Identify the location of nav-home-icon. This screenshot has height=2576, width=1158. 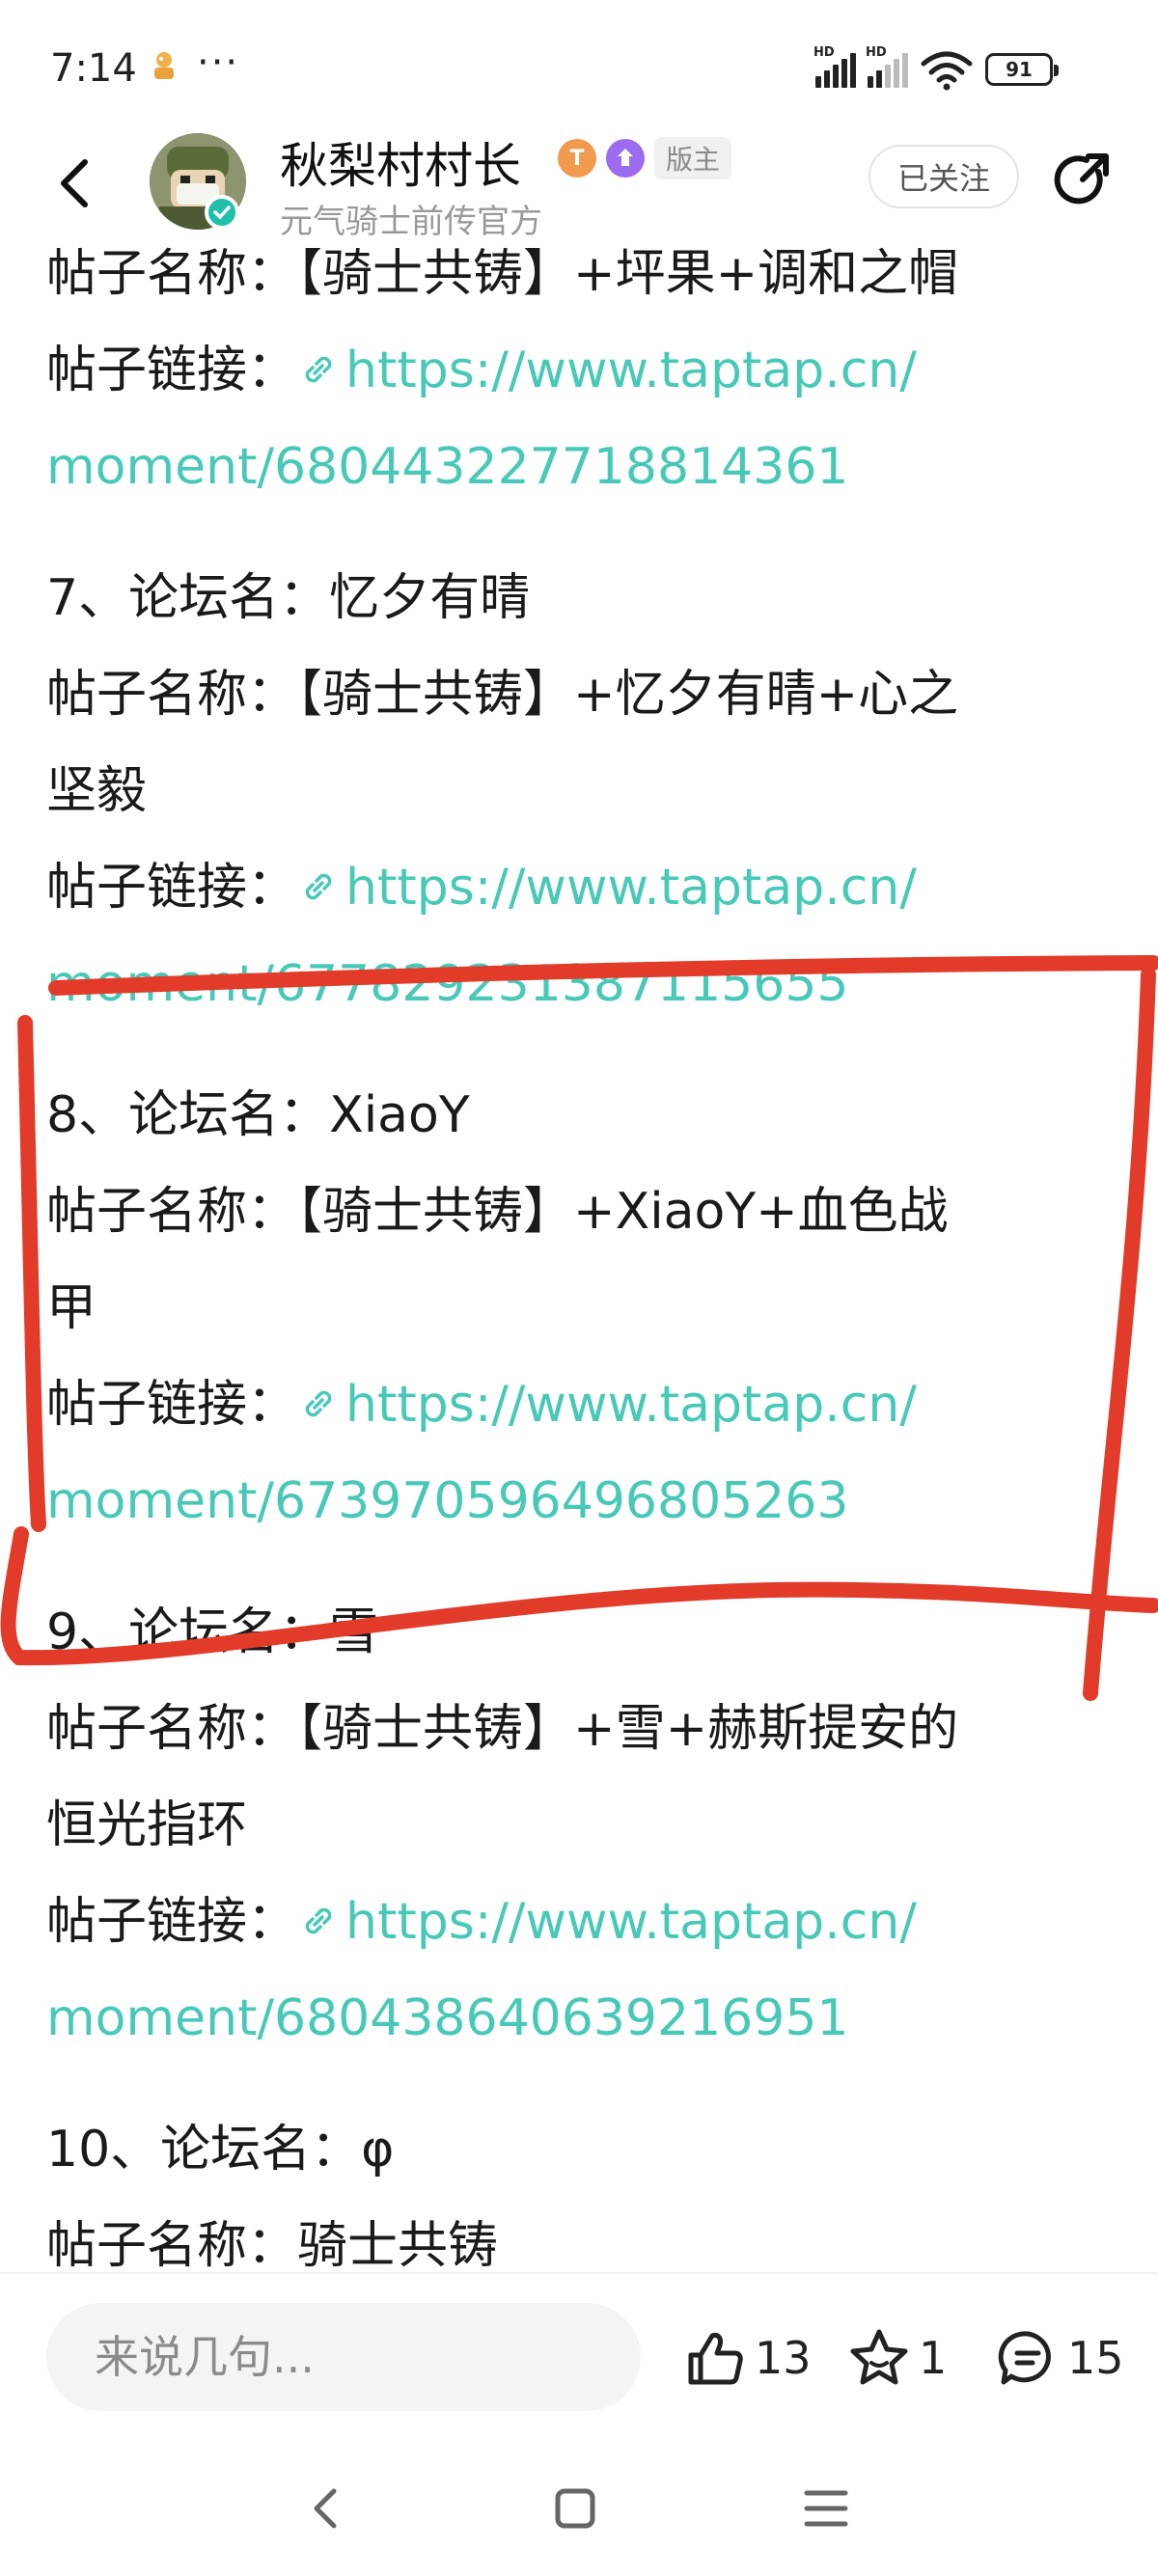
(575, 2509).